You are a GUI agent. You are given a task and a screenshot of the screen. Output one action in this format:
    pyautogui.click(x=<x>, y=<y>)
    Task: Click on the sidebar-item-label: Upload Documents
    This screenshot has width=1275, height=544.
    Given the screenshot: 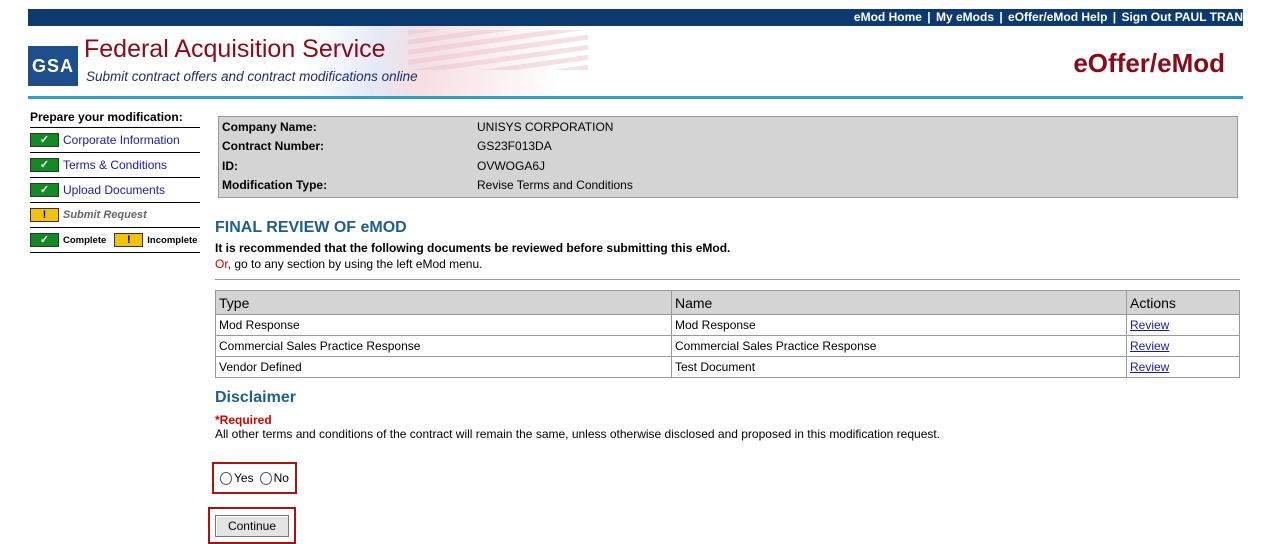 What is the action you would take?
    pyautogui.click(x=114, y=190)
    